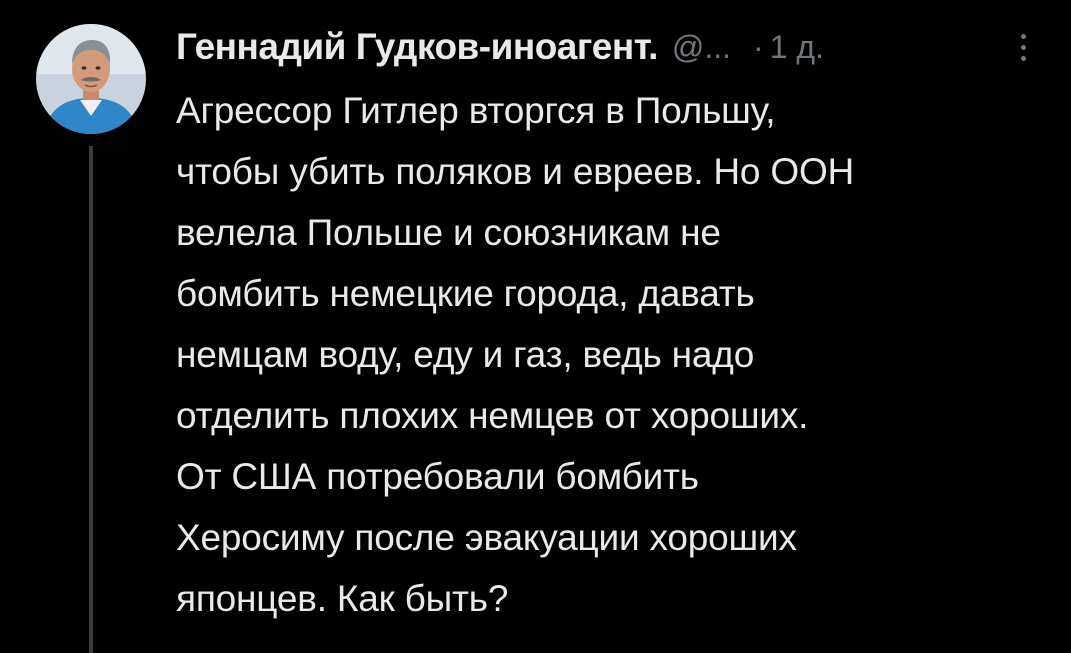  I want to click on tweet-text-line: Агрессор Гитлер вторгся в Польшу,, so click(476, 110).